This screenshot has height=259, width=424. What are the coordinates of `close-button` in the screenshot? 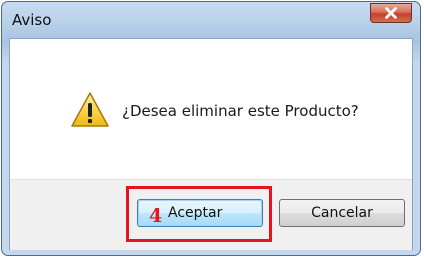 It's located at (391, 13).